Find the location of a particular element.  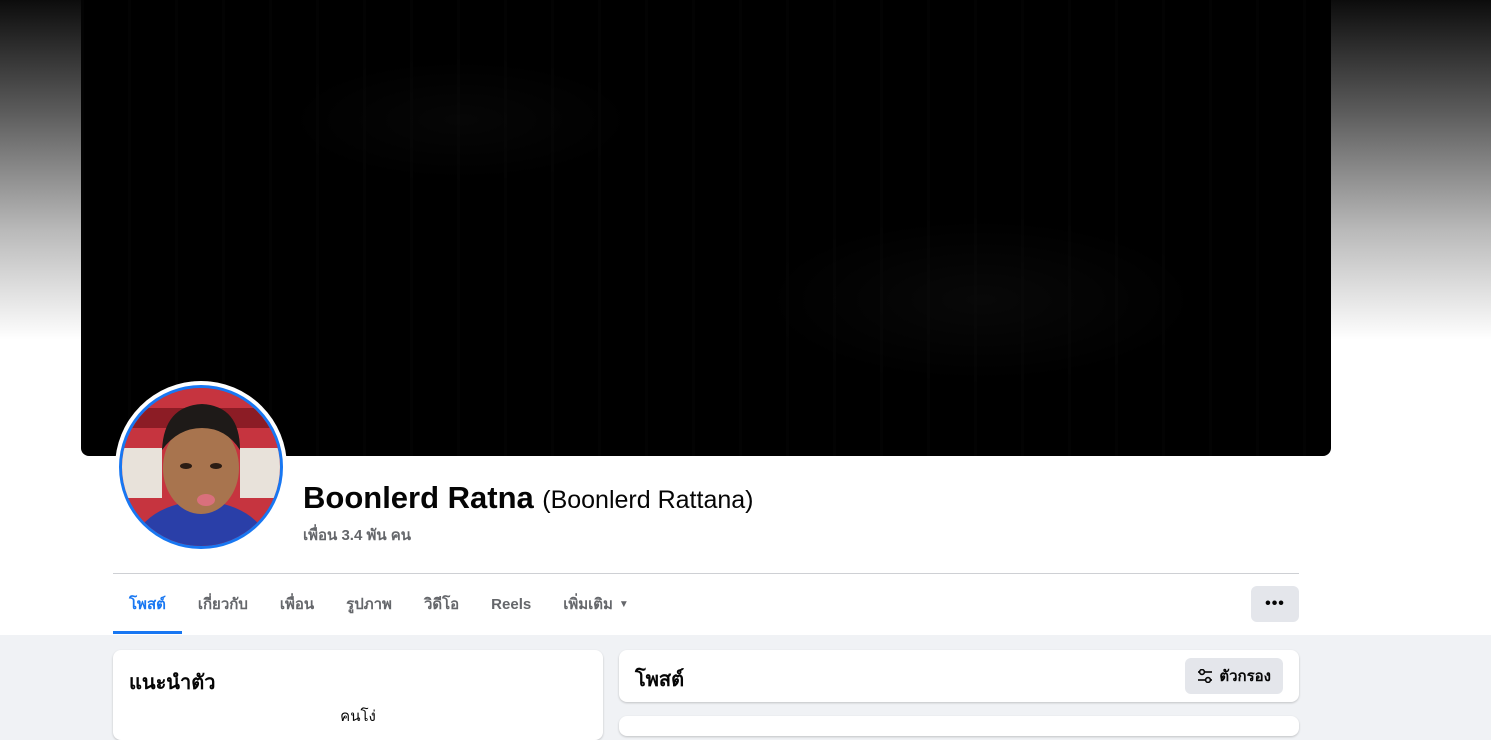

profile-name-line: Boonlerd Ratna (Boonlerd Rattana) is located at coordinates (528, 498).